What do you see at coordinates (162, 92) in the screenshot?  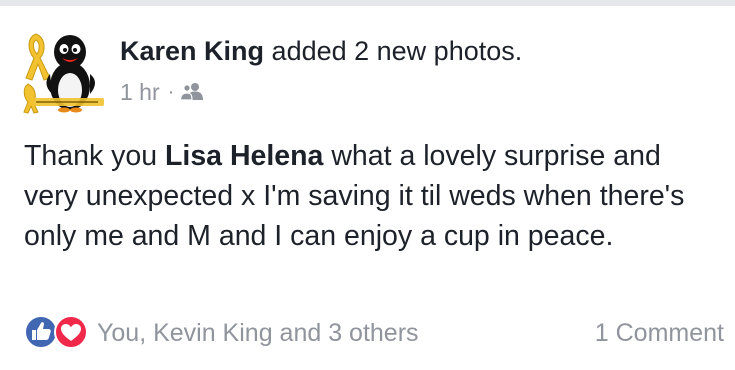 I see `post-meta: 1 hr ·` at bounding box center [162, 92].